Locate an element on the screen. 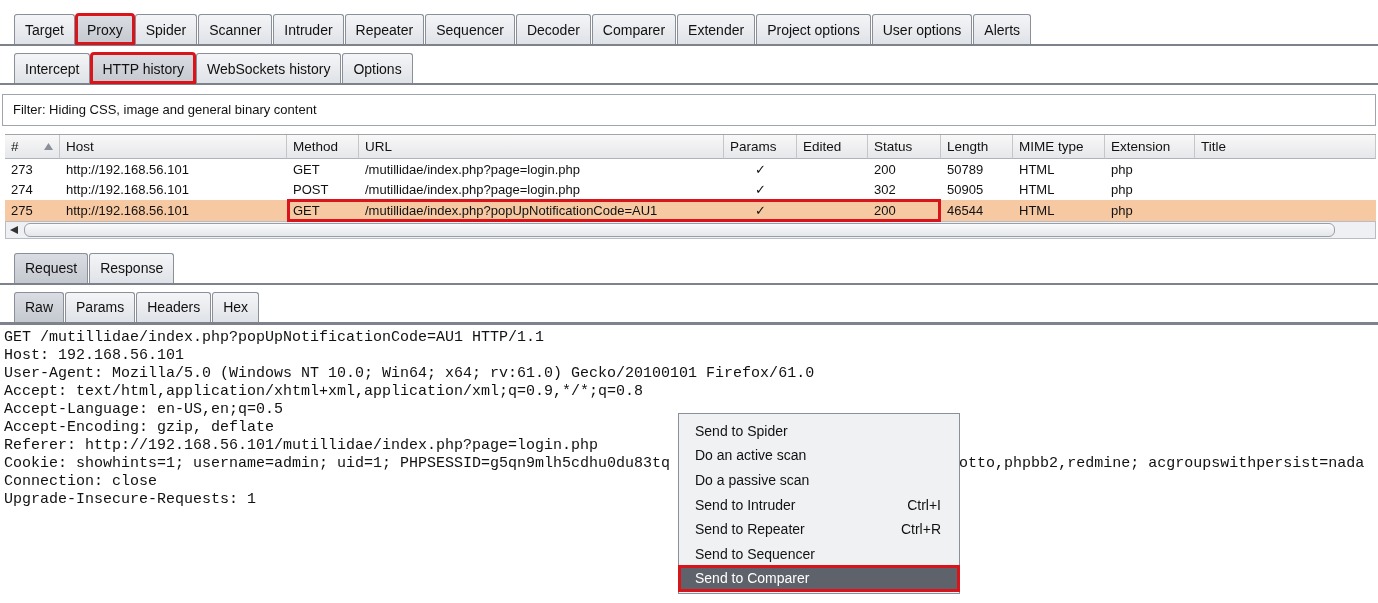  column-header: MIME type is located at coordinates (1059, 147).